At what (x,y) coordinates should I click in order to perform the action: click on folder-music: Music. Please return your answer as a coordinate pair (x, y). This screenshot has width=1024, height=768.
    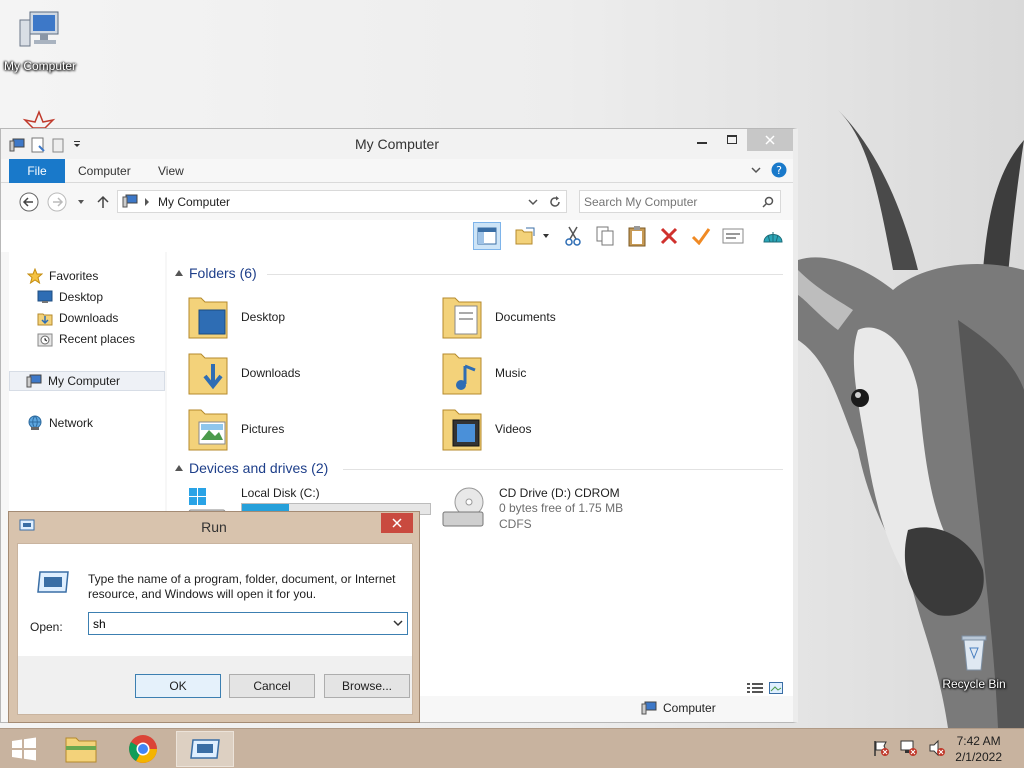
    Looking at the image, I should click on (483, 373).